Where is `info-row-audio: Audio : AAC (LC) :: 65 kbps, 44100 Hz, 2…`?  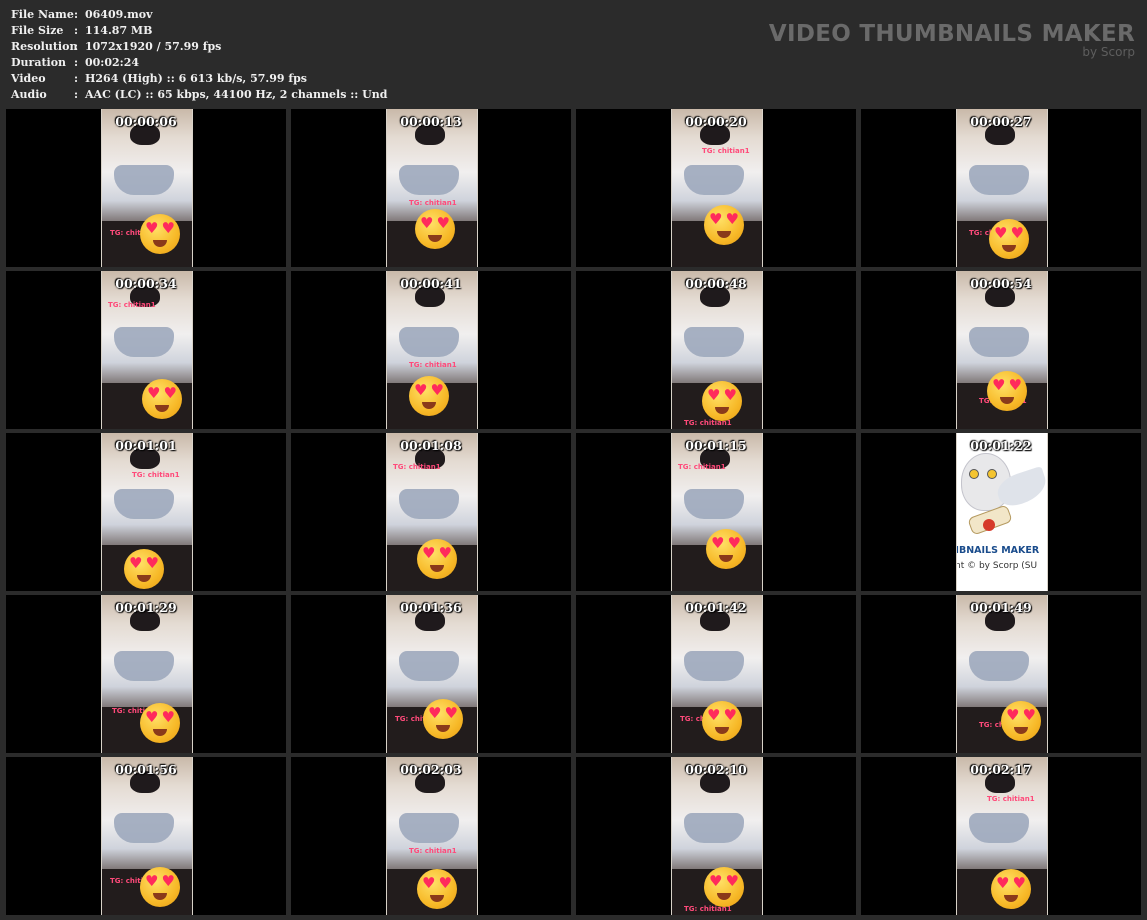
info-row-audio: Audio : AAC (LC) :: 65 kbps, 44100 Hz, 2… is located at coordinates (199, 95).